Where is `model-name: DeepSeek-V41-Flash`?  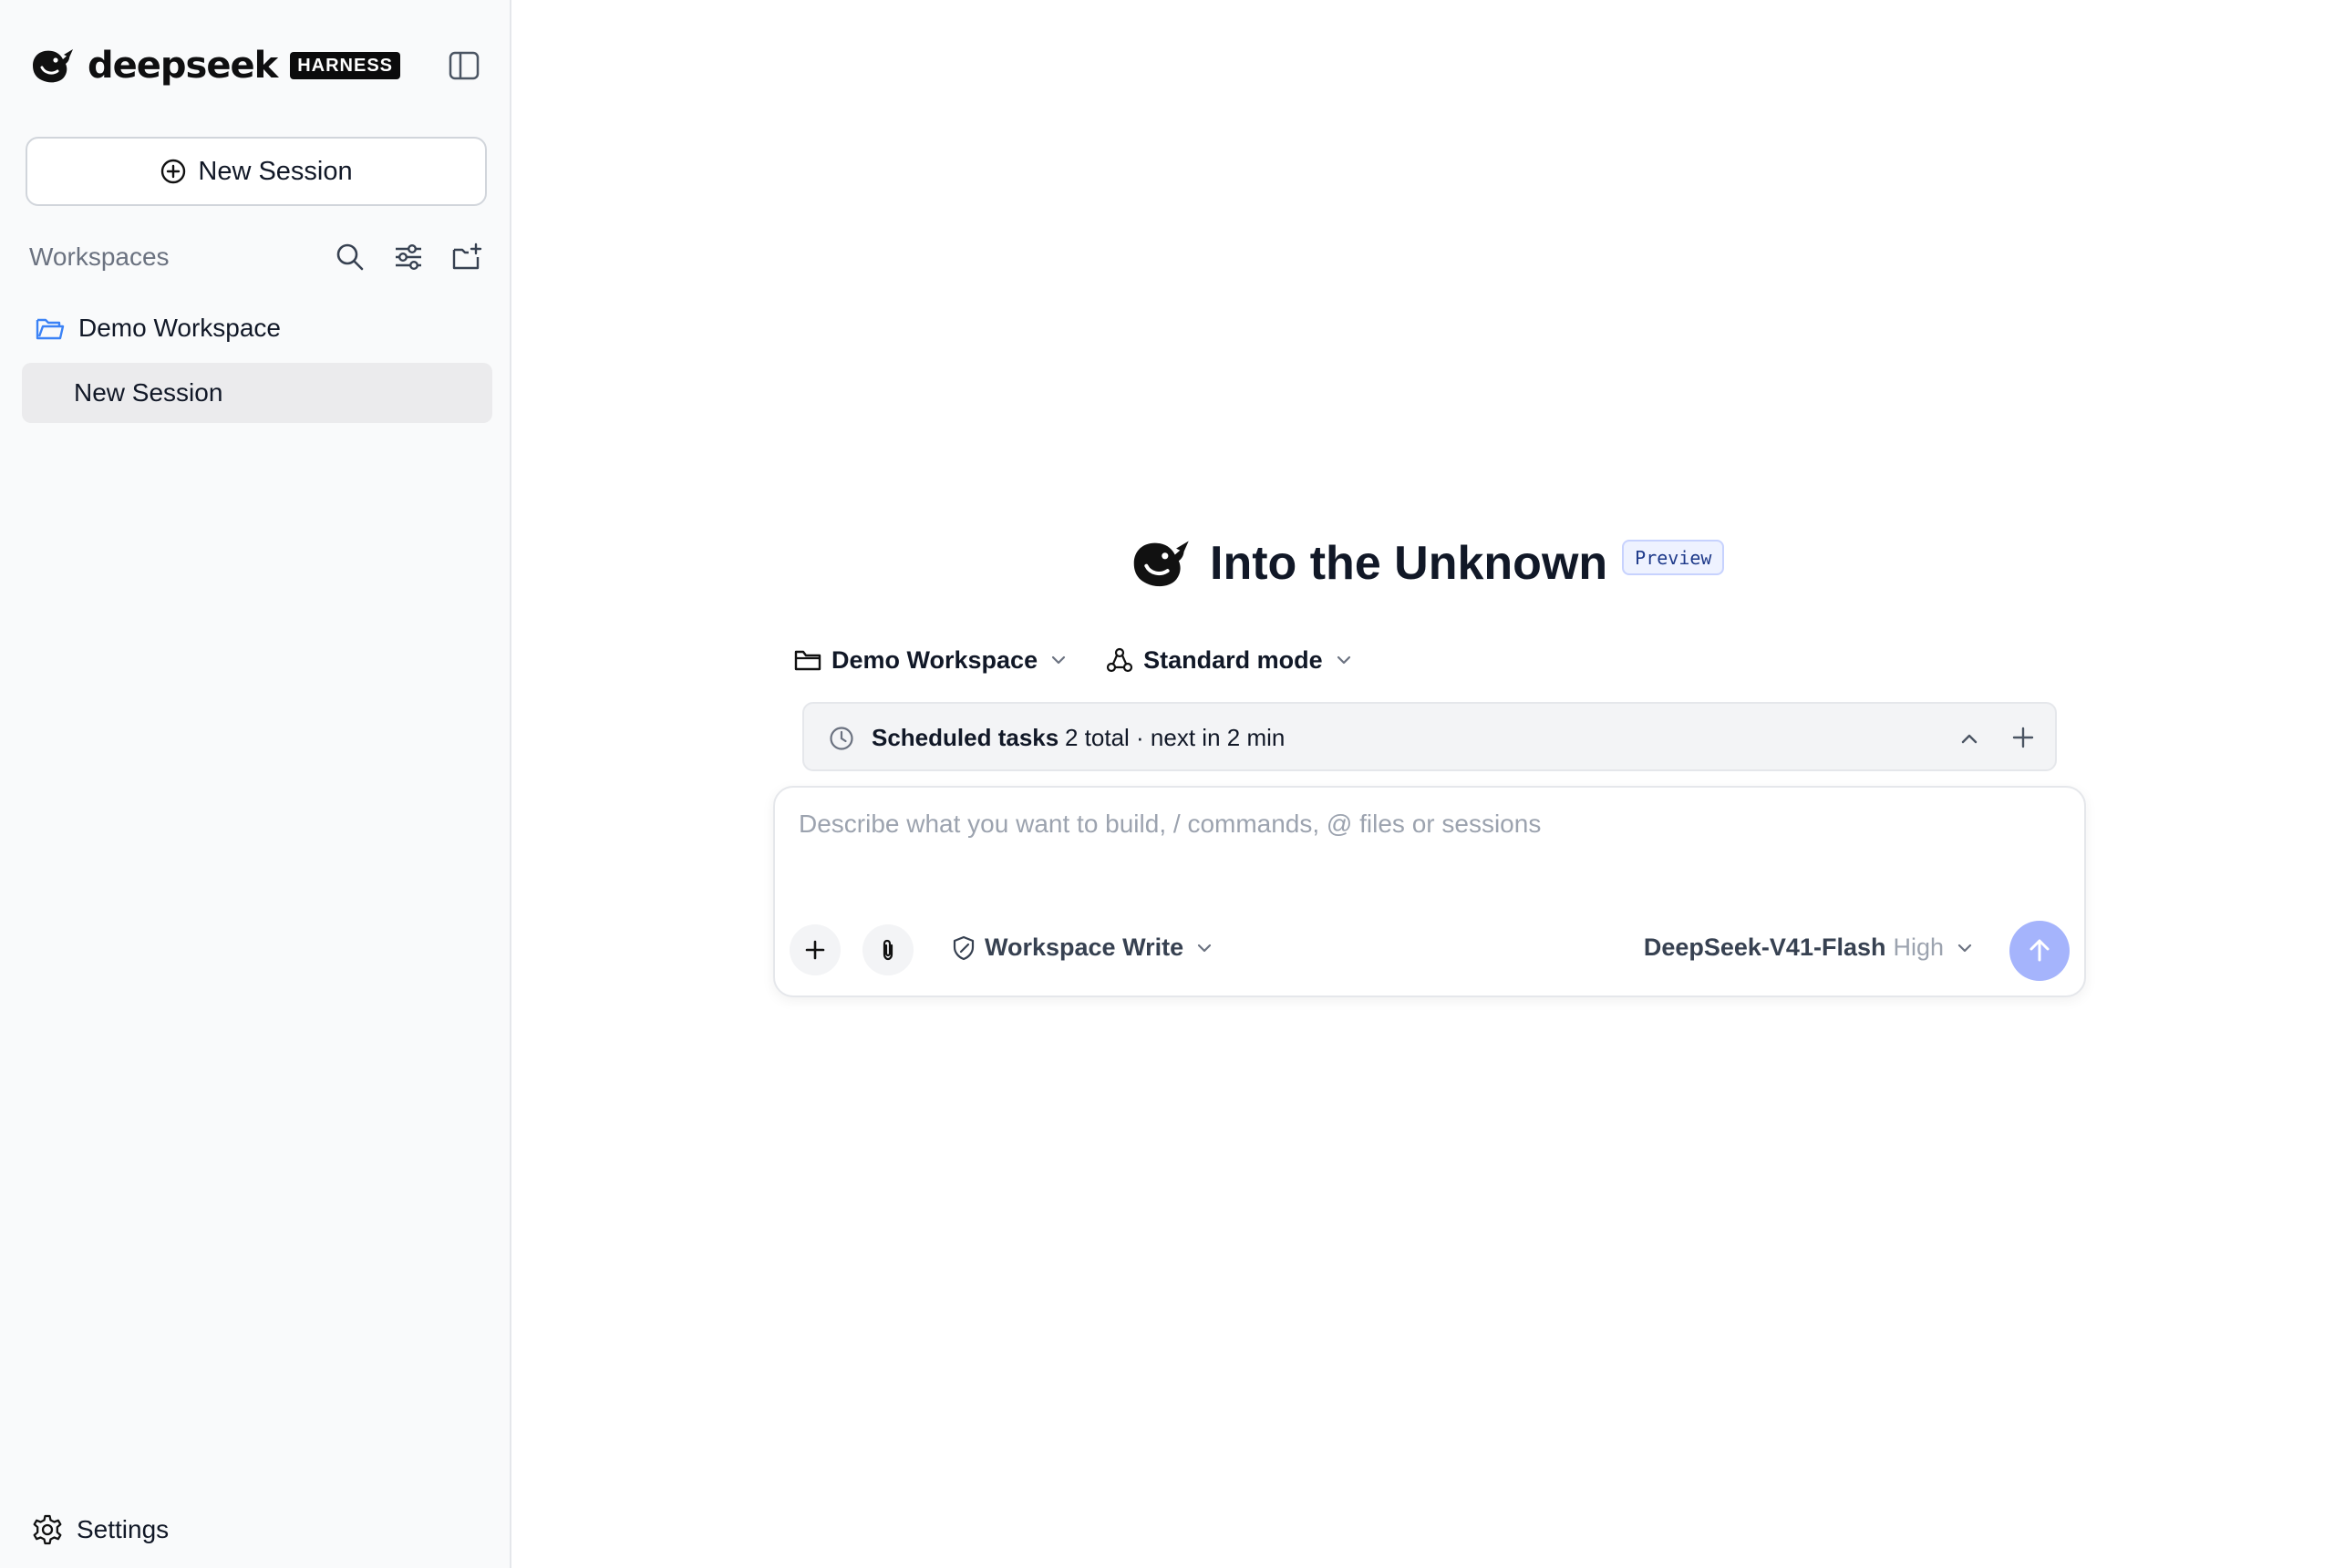
model-name: DeepSeek-V41-Flash is located at coordinates (1764, 947).